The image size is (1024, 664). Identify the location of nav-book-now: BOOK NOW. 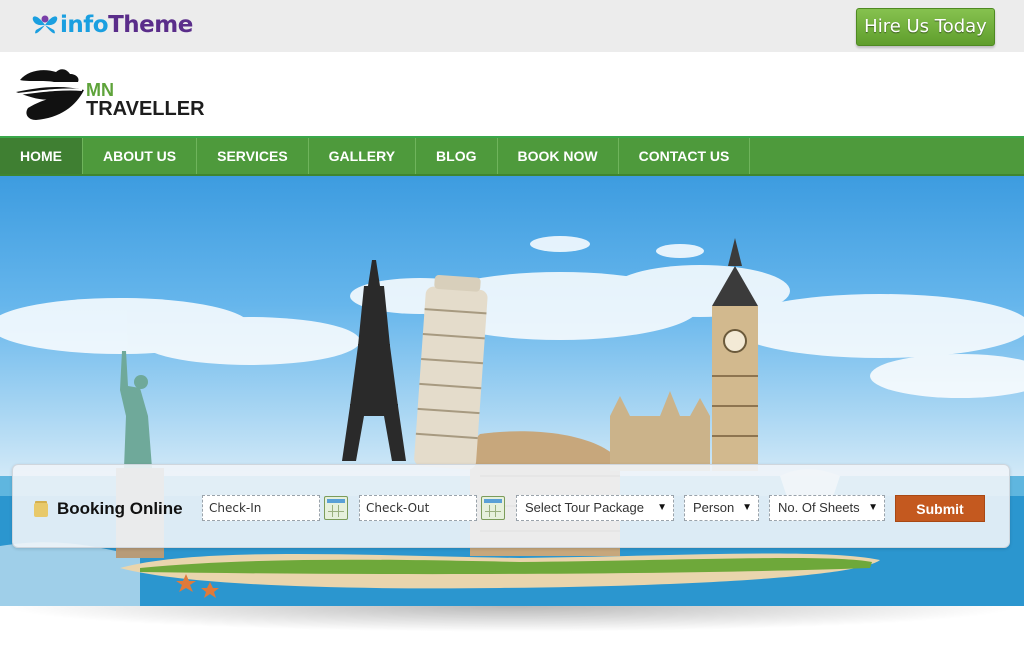
(558, 156).